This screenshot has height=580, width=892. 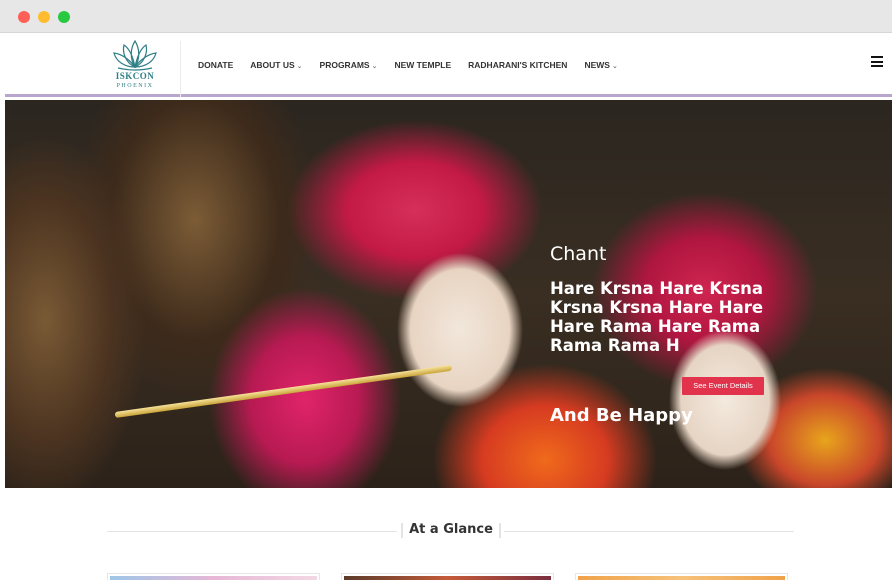 I want to click on minimize-window-button, so click(x=44, y=17).